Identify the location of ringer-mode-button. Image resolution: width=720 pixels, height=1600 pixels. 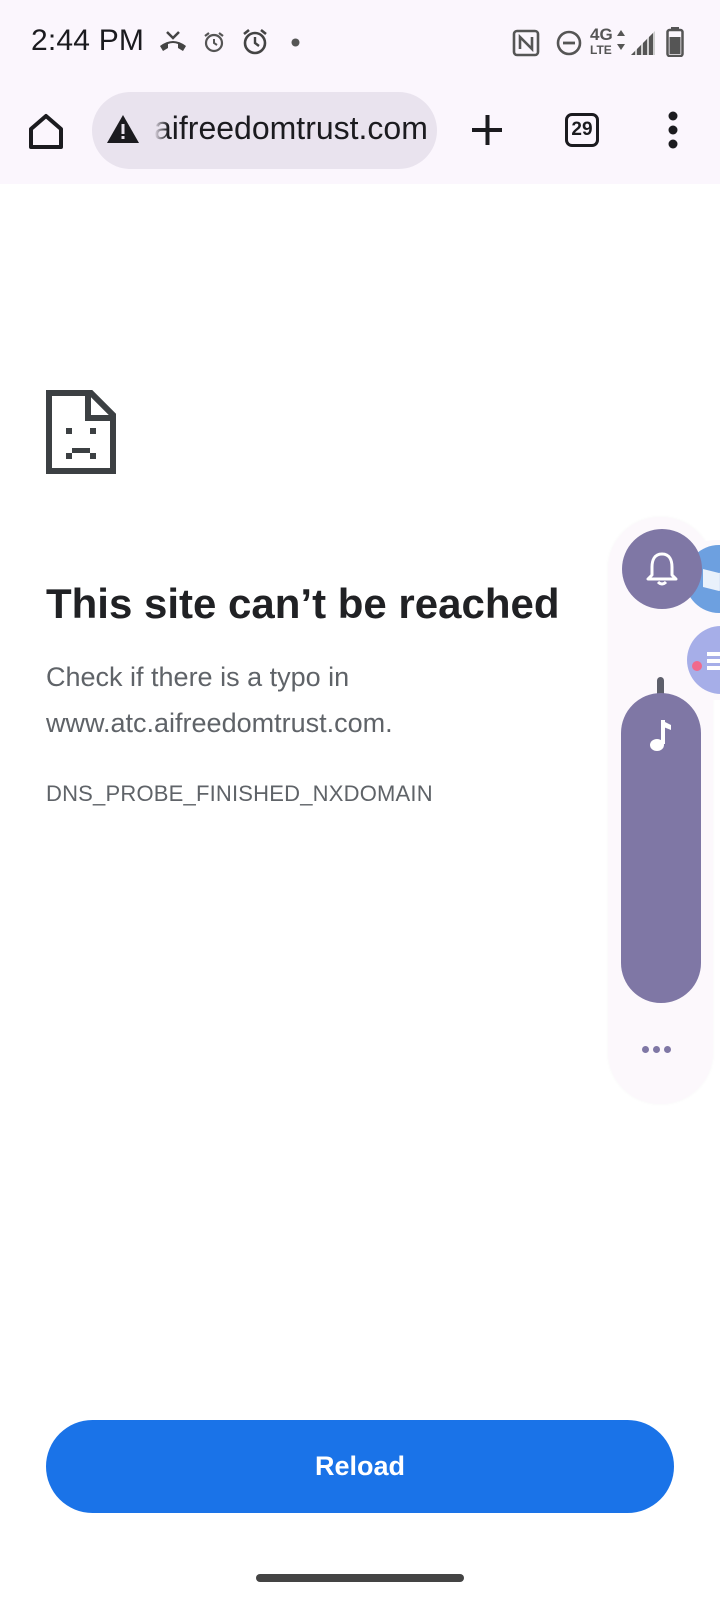
(662, 569).